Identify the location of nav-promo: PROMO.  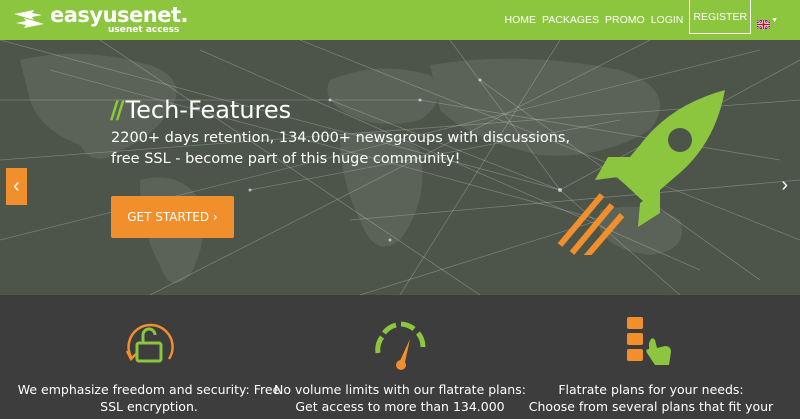
(625, 20).